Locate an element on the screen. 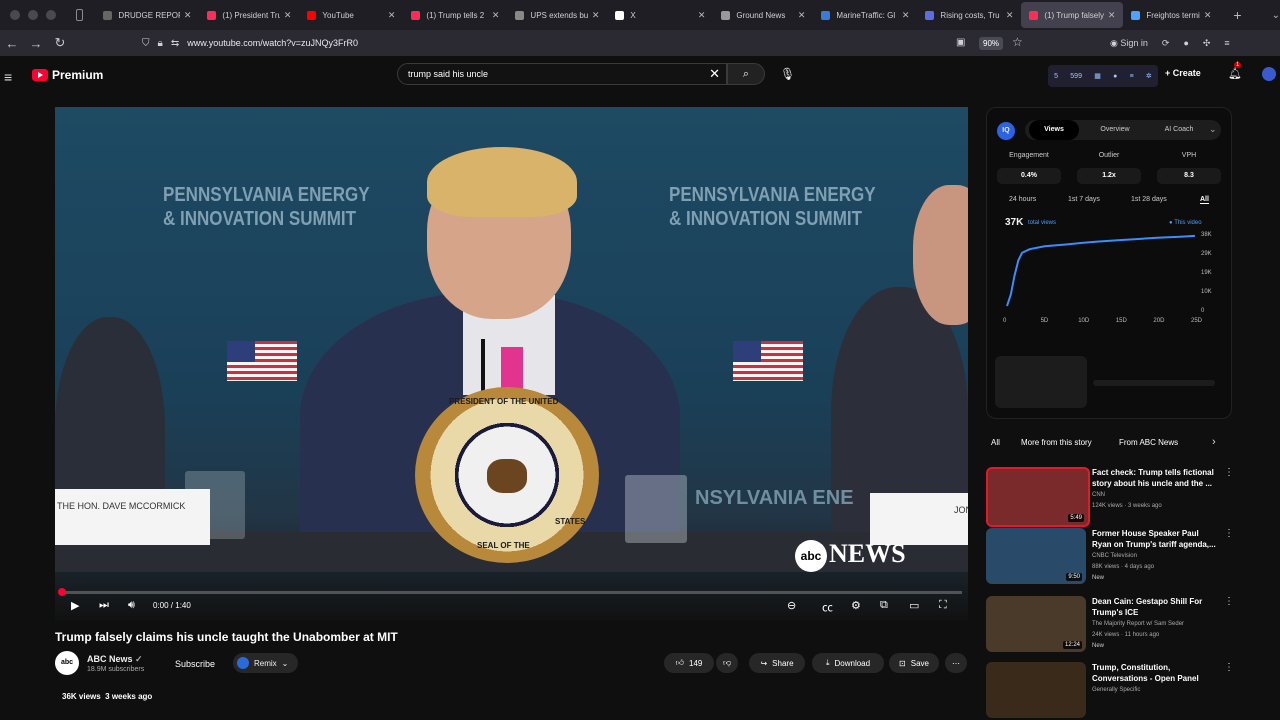 This screenshot has width=1280, height=720. volume-icon: 🔊︎ is located at coordinates (131, 605).